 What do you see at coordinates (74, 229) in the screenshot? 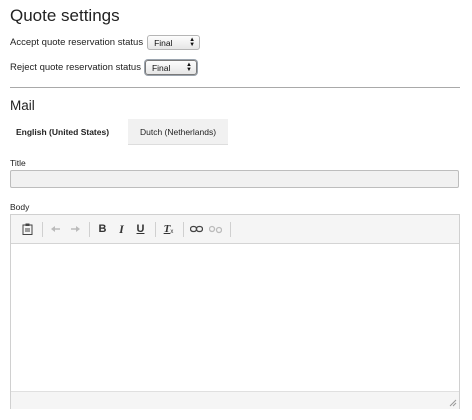
I see `redo-icon` at bounding box center [74, 229].